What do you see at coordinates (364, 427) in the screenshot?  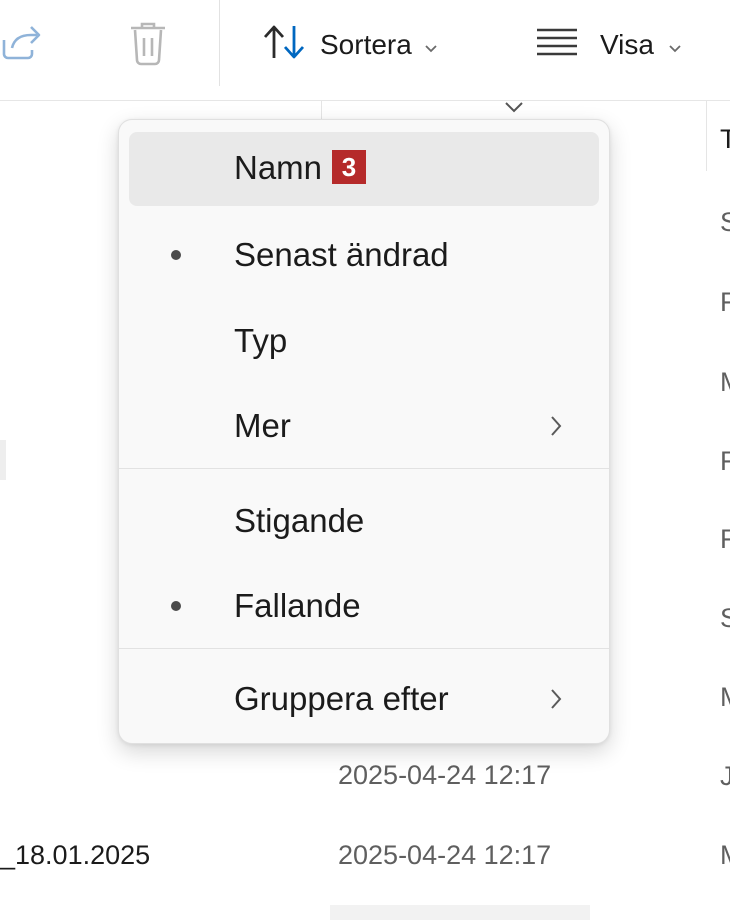 I see `menu-item-more: Mer` at bounding box center [364, 427].